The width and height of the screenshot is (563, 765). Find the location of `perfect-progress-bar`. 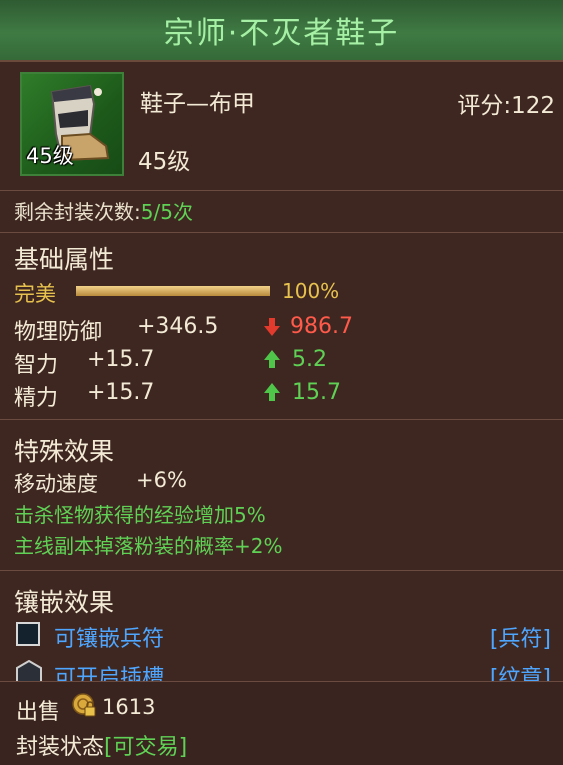

perfect-progress-bar is located at coordinates (173, 291).